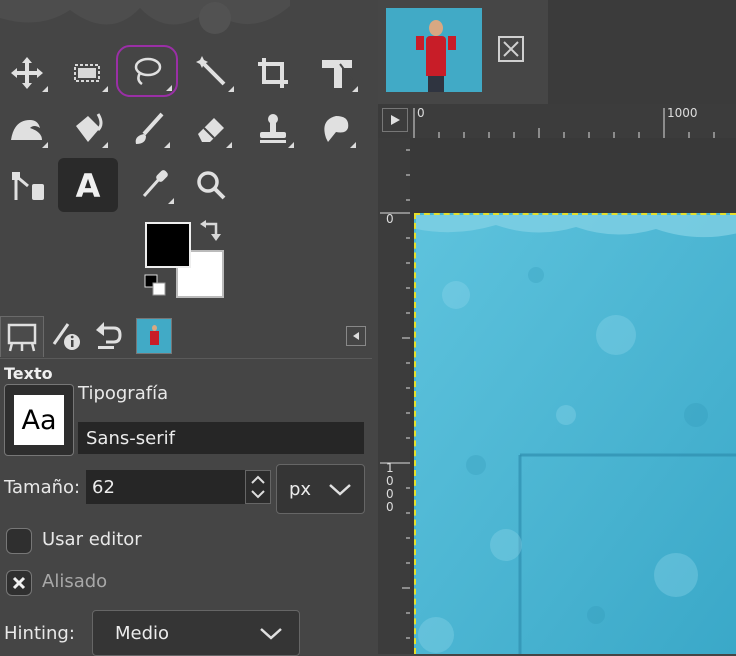  I want to click on paths-icon, so click(28, 186).